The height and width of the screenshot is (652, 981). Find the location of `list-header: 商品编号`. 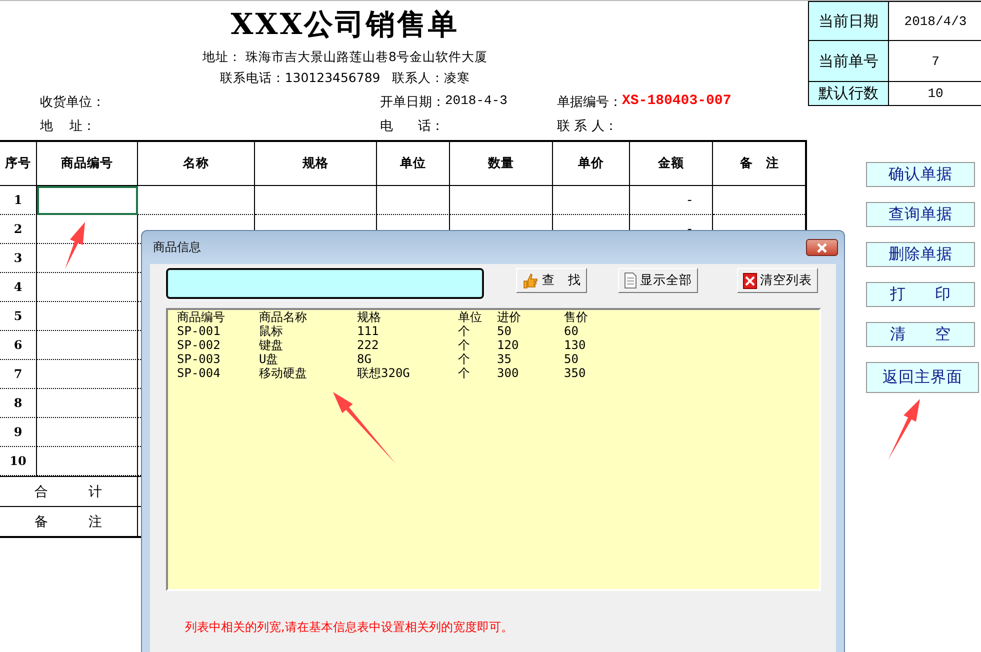

list-header: 商品编号 is located at coordinates (201, 317).